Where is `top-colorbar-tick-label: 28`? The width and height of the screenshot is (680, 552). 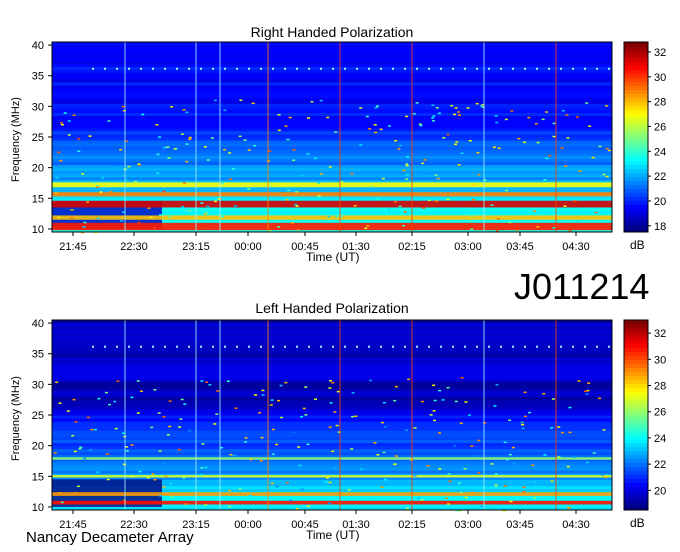
top-colorbar-tick-label: 28 is located at coordinates (660, 103).